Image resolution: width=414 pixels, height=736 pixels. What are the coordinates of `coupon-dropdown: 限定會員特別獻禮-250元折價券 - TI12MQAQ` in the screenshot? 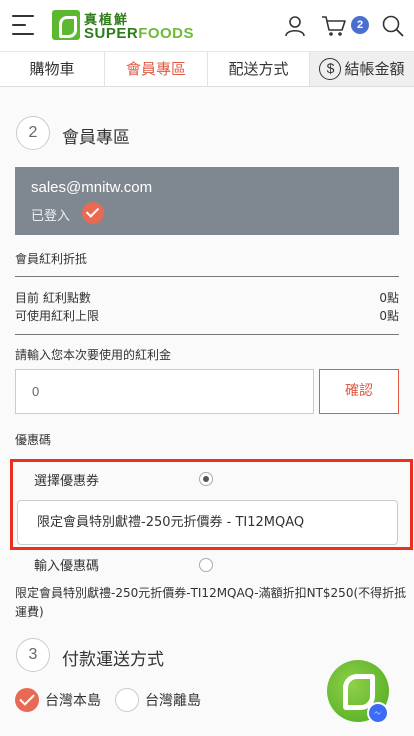 It's located at (207, 522).